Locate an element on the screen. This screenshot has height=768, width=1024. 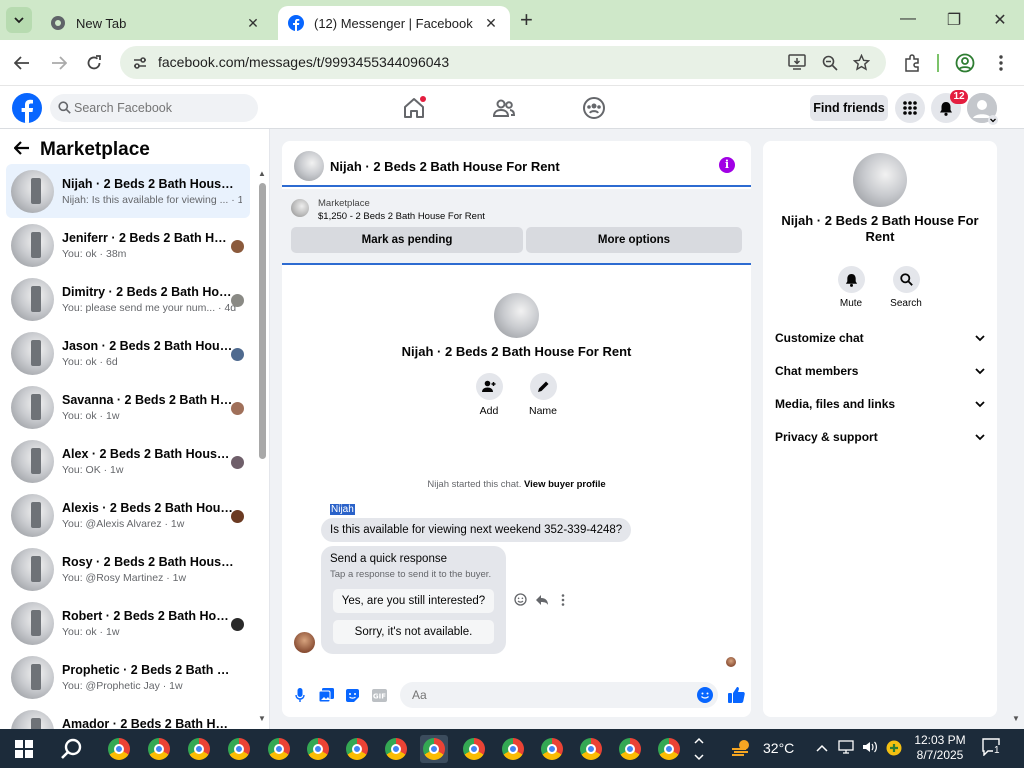
facebook-search is located at coordinates (154, 108).